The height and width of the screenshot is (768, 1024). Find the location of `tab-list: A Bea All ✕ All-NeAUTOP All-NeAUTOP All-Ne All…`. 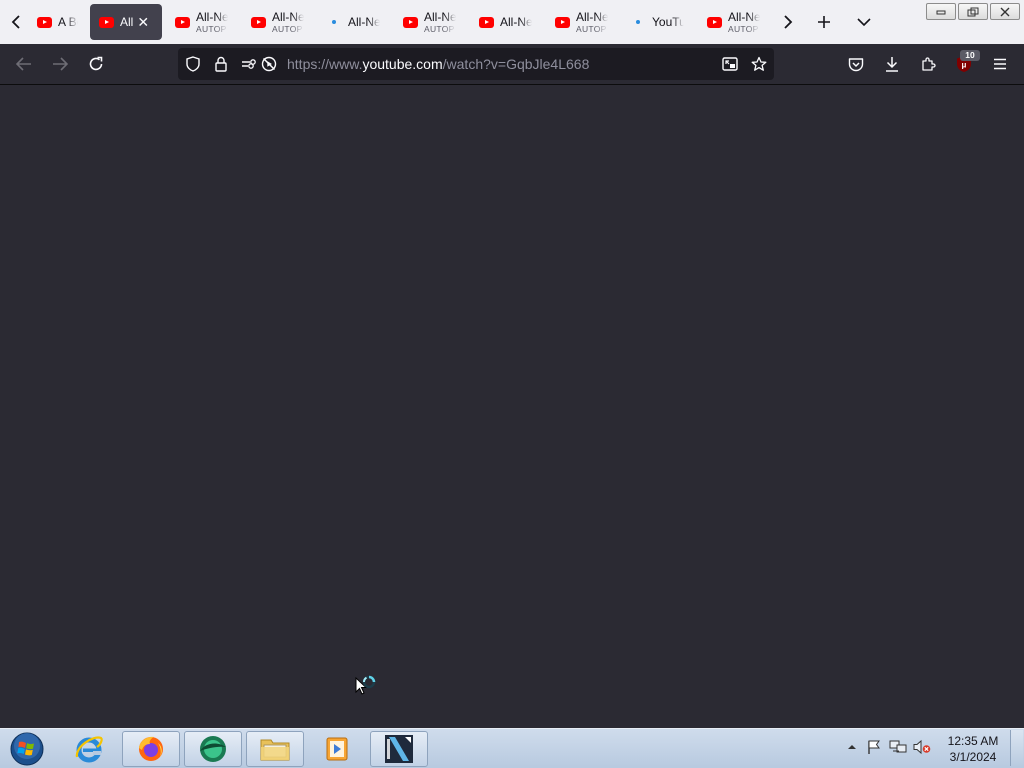

tab-list: A Bea All ✕ All-NeAUTOP All-NeAUTOP All-Ne All… is located at coordinates (400, 22).